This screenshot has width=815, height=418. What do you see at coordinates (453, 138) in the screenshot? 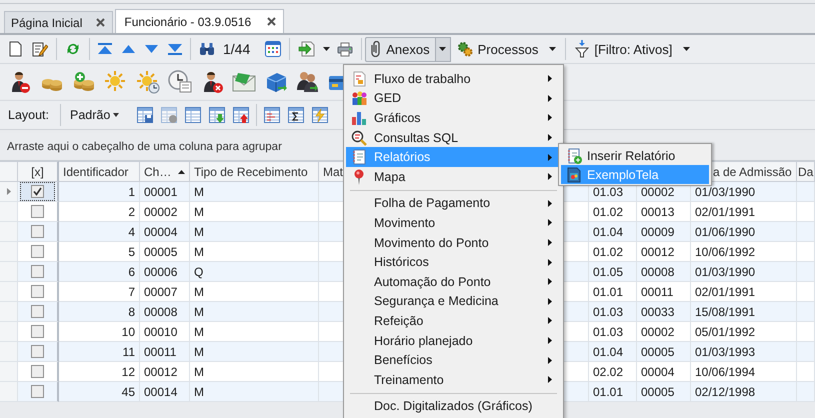
I see `menu-item: Consultas SQL` at bounding box center [453, 138].